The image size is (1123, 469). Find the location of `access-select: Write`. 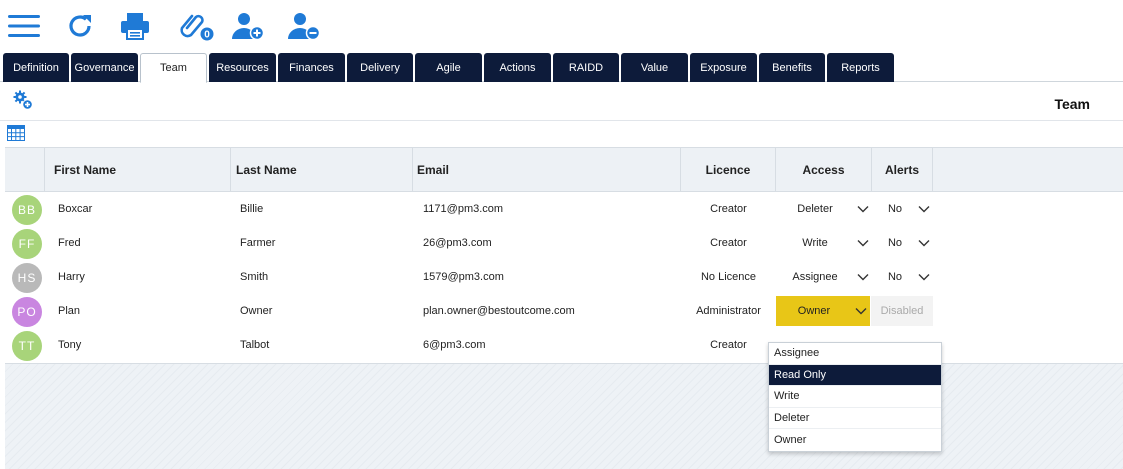

access-select: Write is located at coordinates (824, 243).